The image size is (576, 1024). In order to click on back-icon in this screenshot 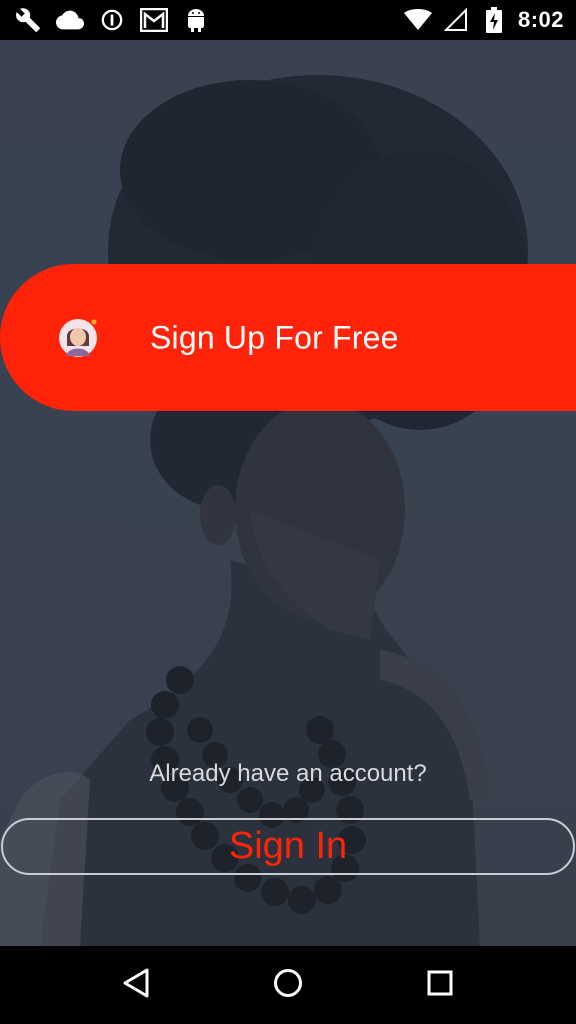, I will do `click(136, 985)`.